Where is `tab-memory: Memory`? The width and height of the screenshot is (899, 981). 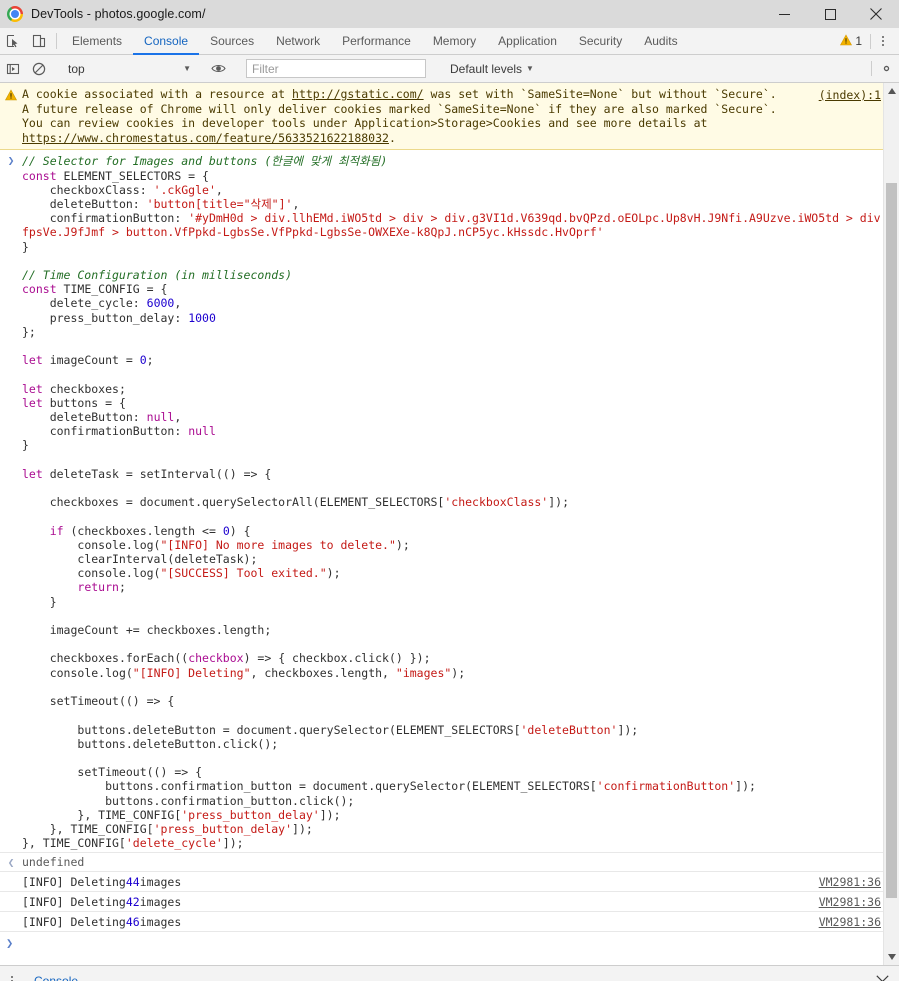 tab-memory: Memory is located at coordinates (454, 41).